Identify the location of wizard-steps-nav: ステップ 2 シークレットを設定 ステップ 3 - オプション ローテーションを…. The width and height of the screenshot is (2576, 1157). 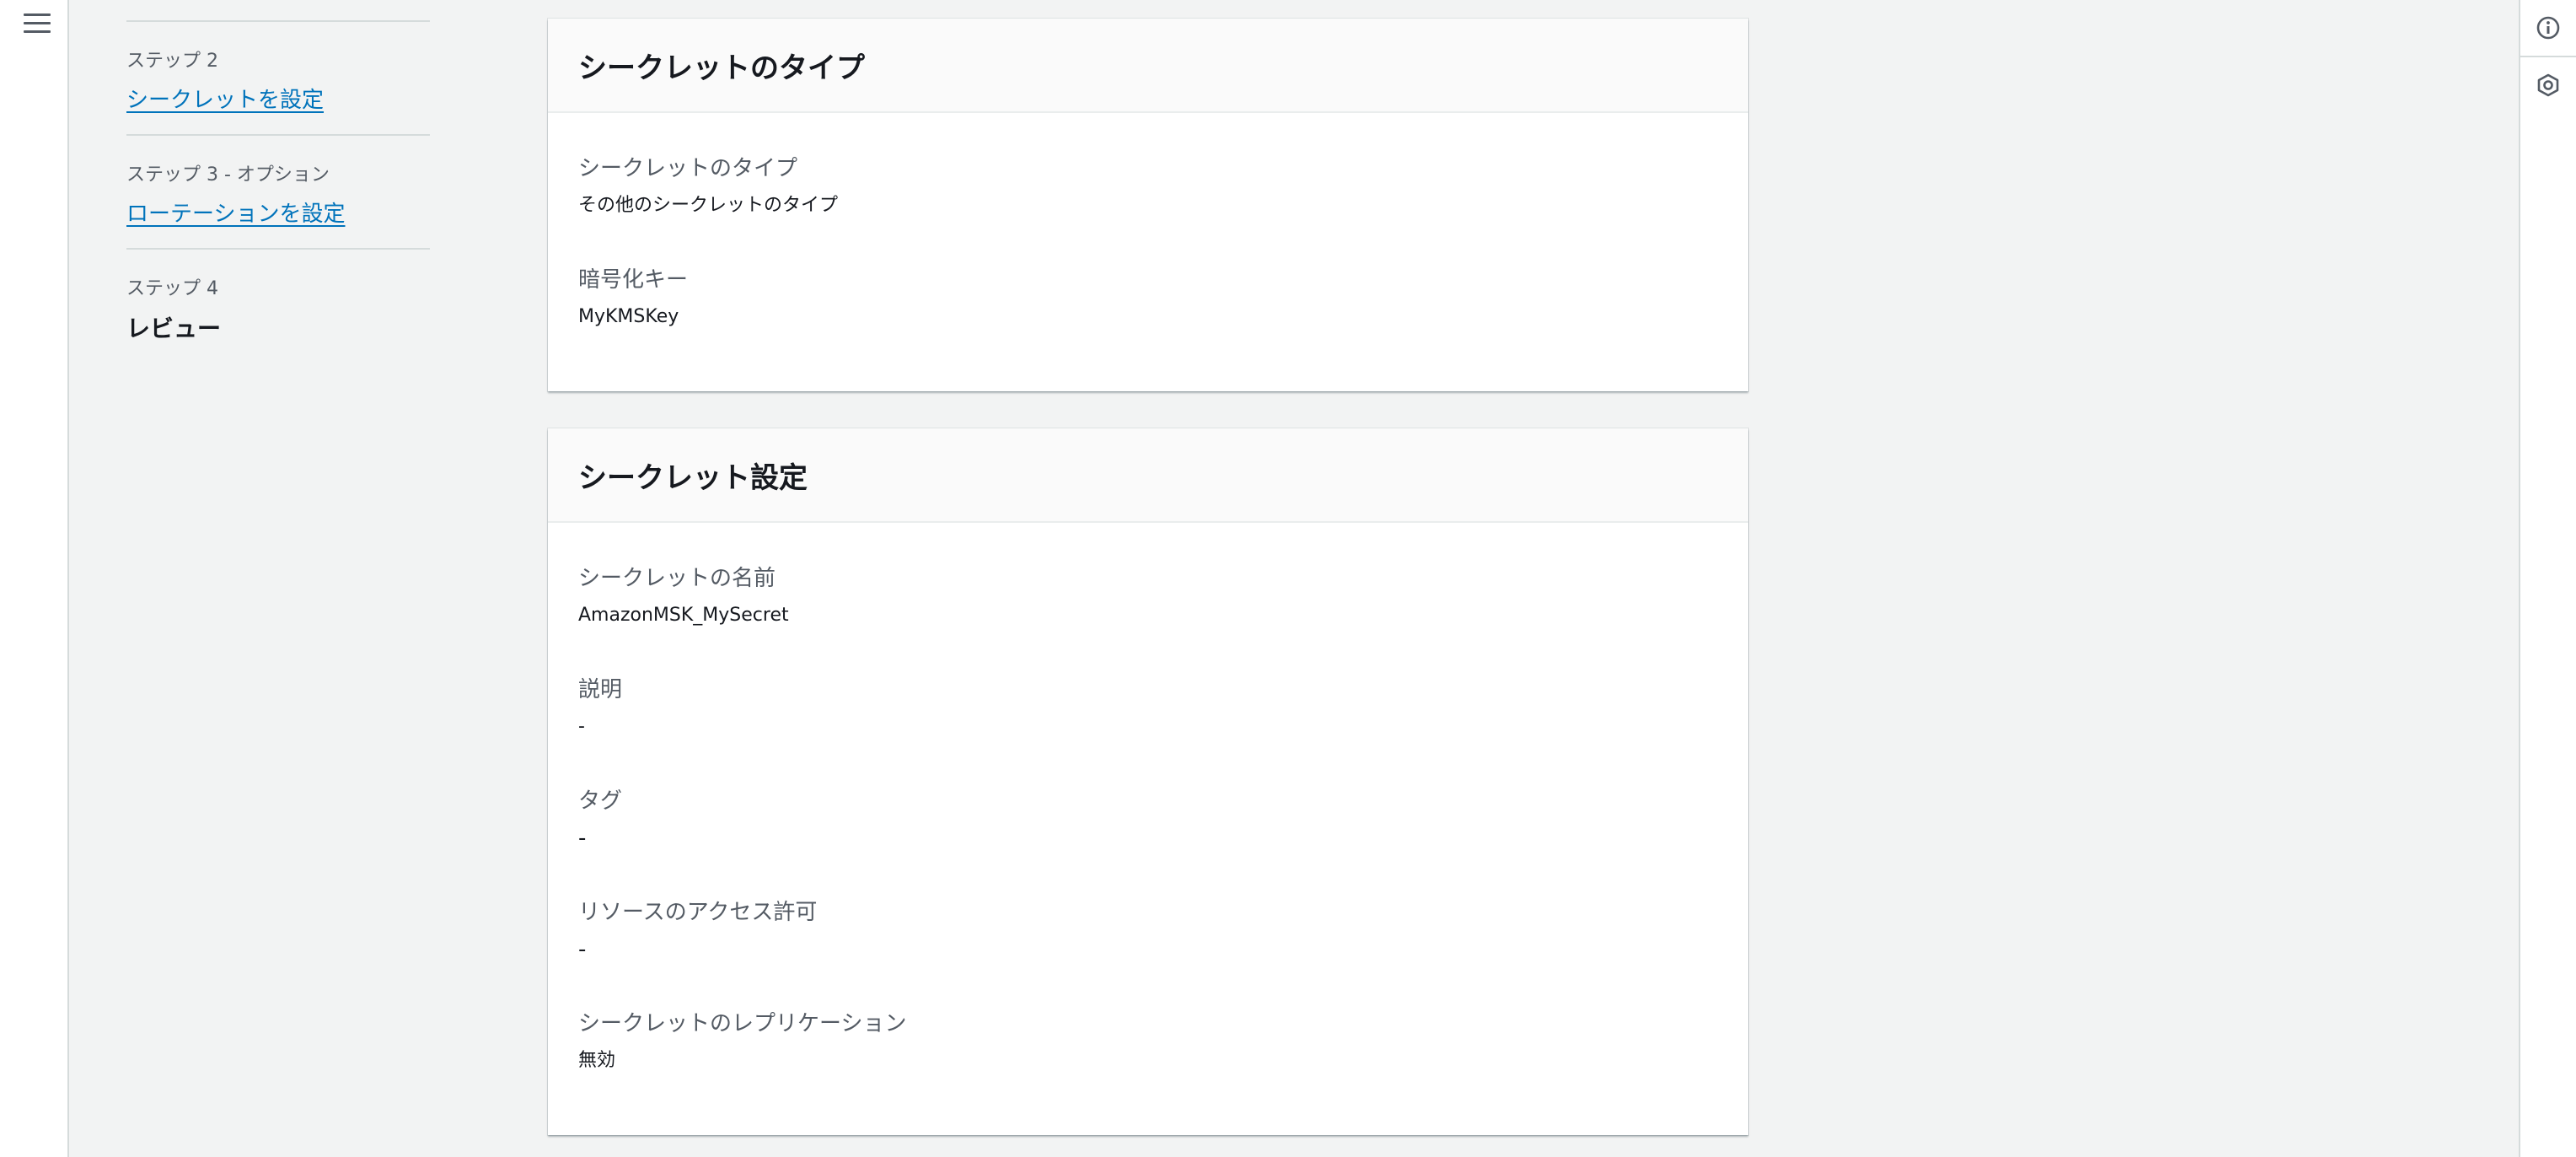
(278, 182).